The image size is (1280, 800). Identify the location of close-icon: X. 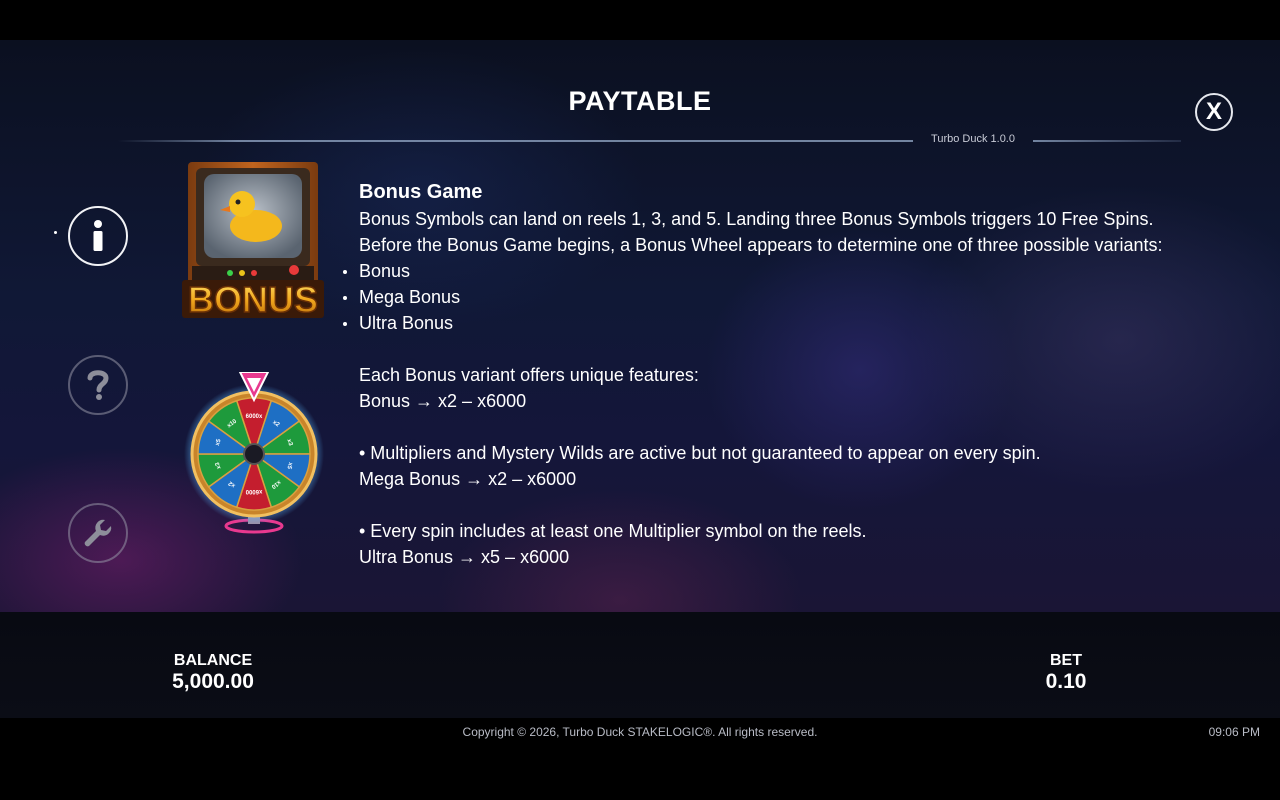
(1213, 111).